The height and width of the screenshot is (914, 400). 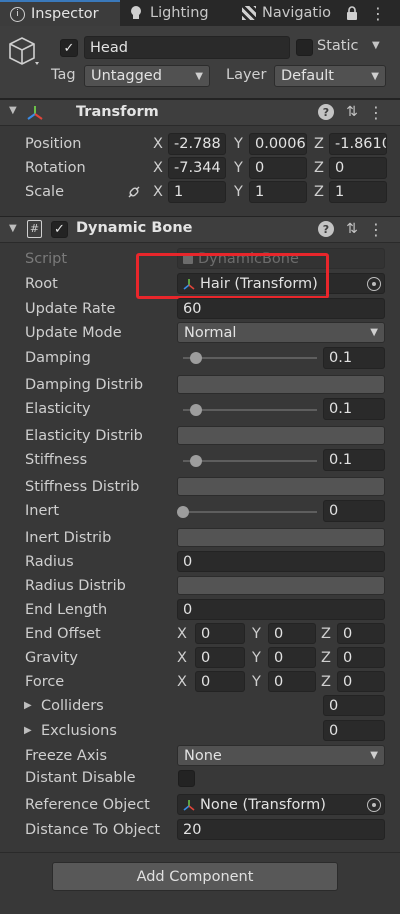 I want to click on force-x-field: 0, so click(x=220, y=681).